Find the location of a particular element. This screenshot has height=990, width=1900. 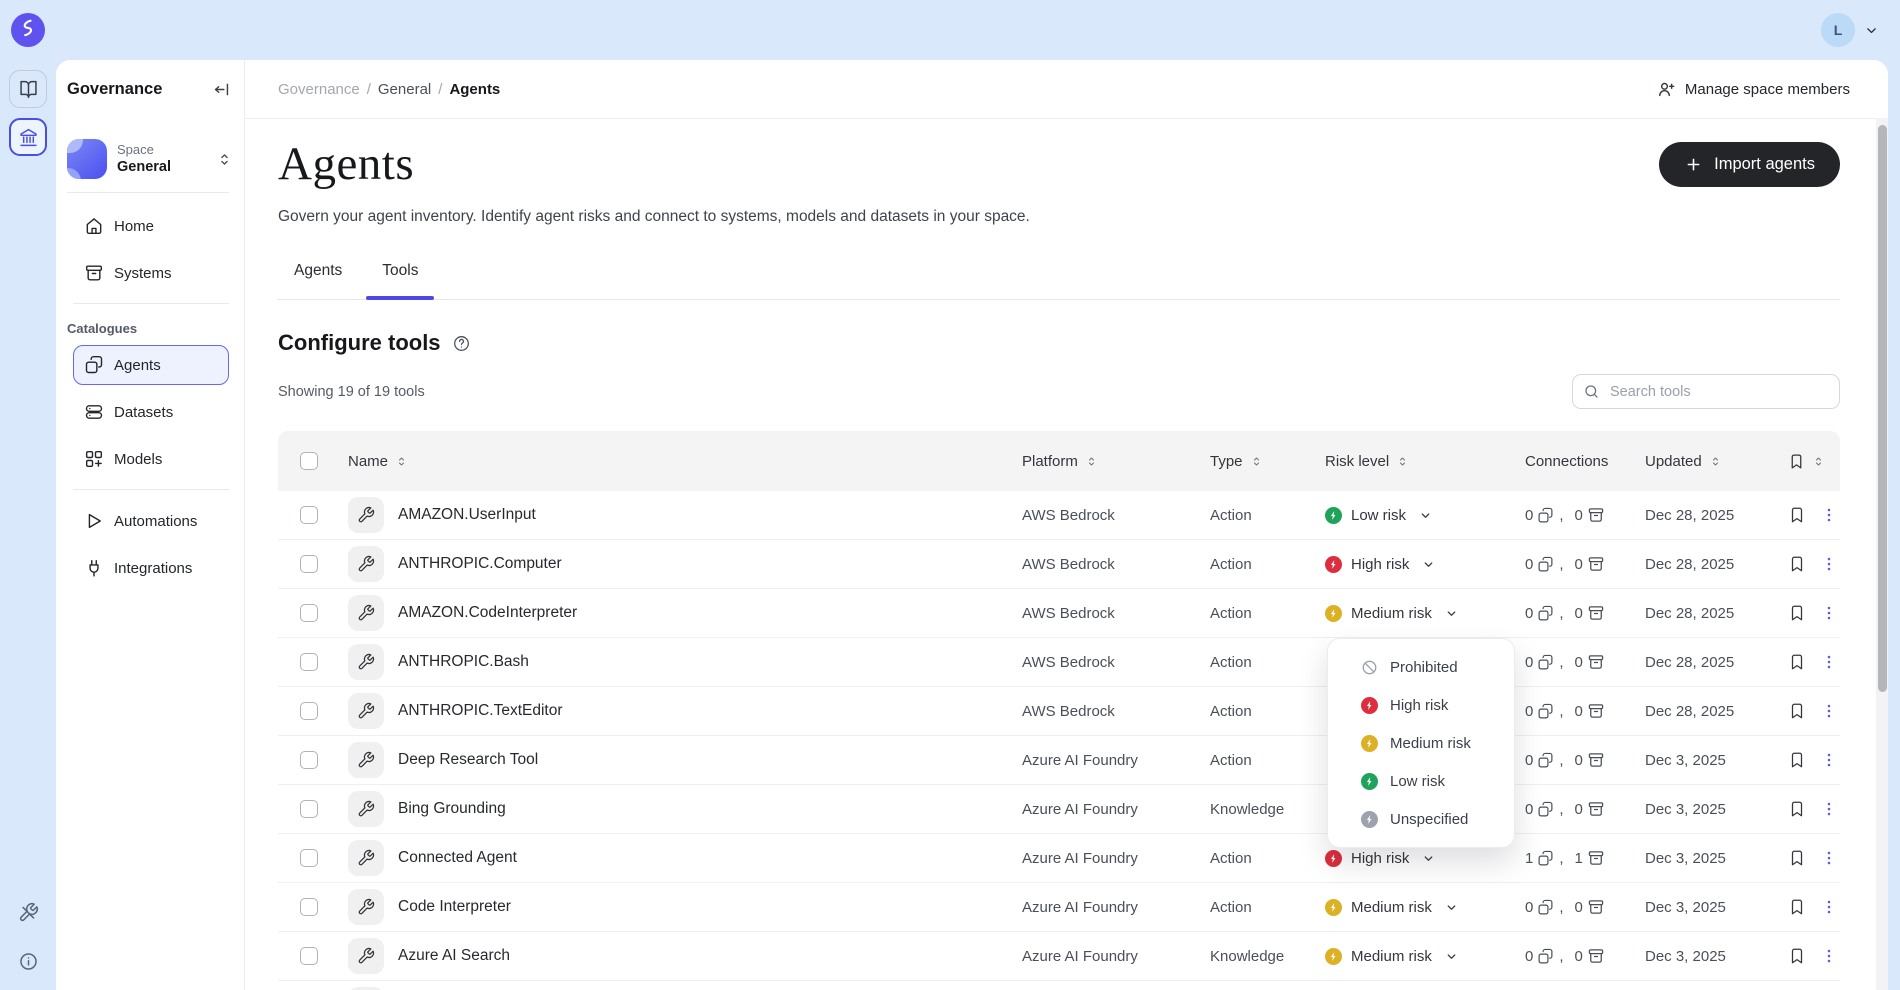

tab-agents: Agents is located at coordinates (318, 281).